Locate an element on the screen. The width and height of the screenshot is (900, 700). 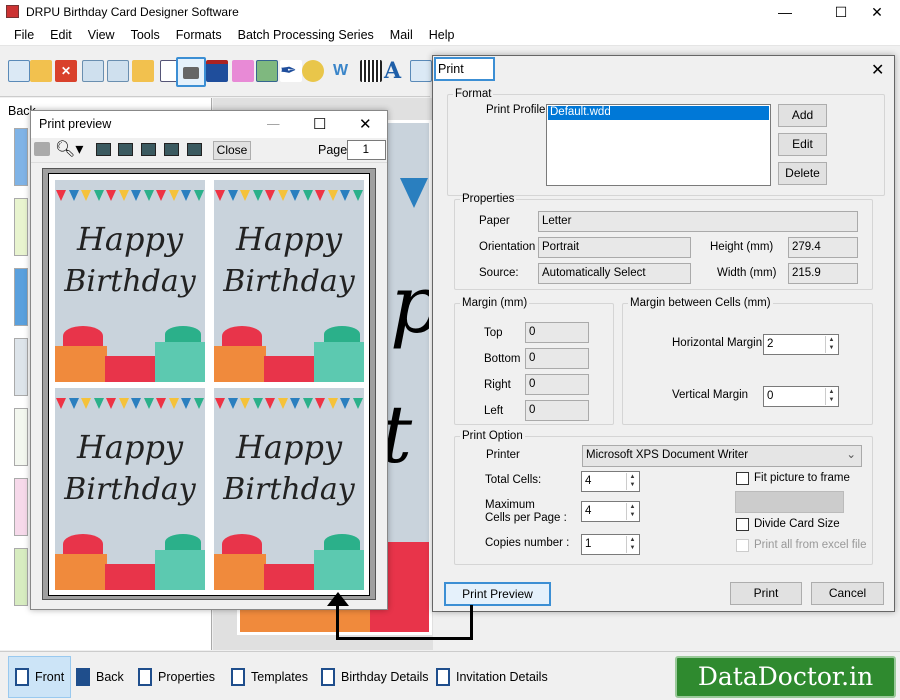
menu-formats: Formats is located at coordinates (199, 35).